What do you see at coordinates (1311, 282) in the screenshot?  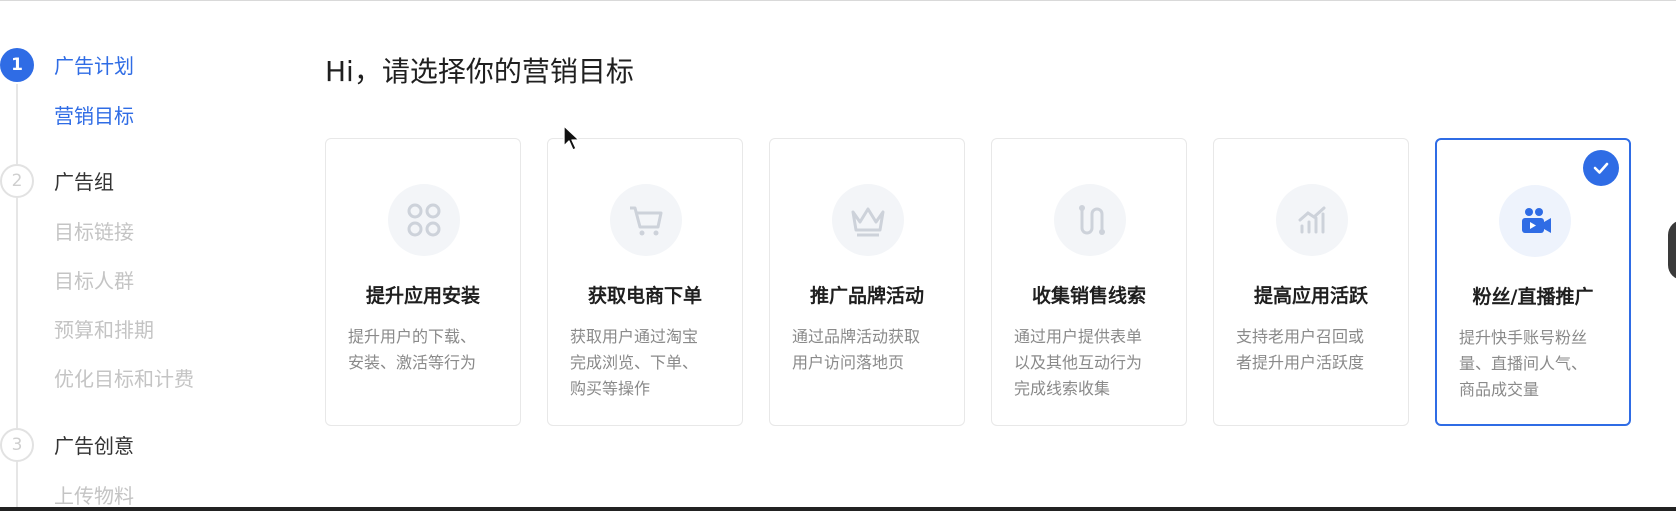 I see `goal-card-app-activity: 提高应用活跃 支持老用户召回或 者提升用户活跃度` at bounding box center [1311, 282].